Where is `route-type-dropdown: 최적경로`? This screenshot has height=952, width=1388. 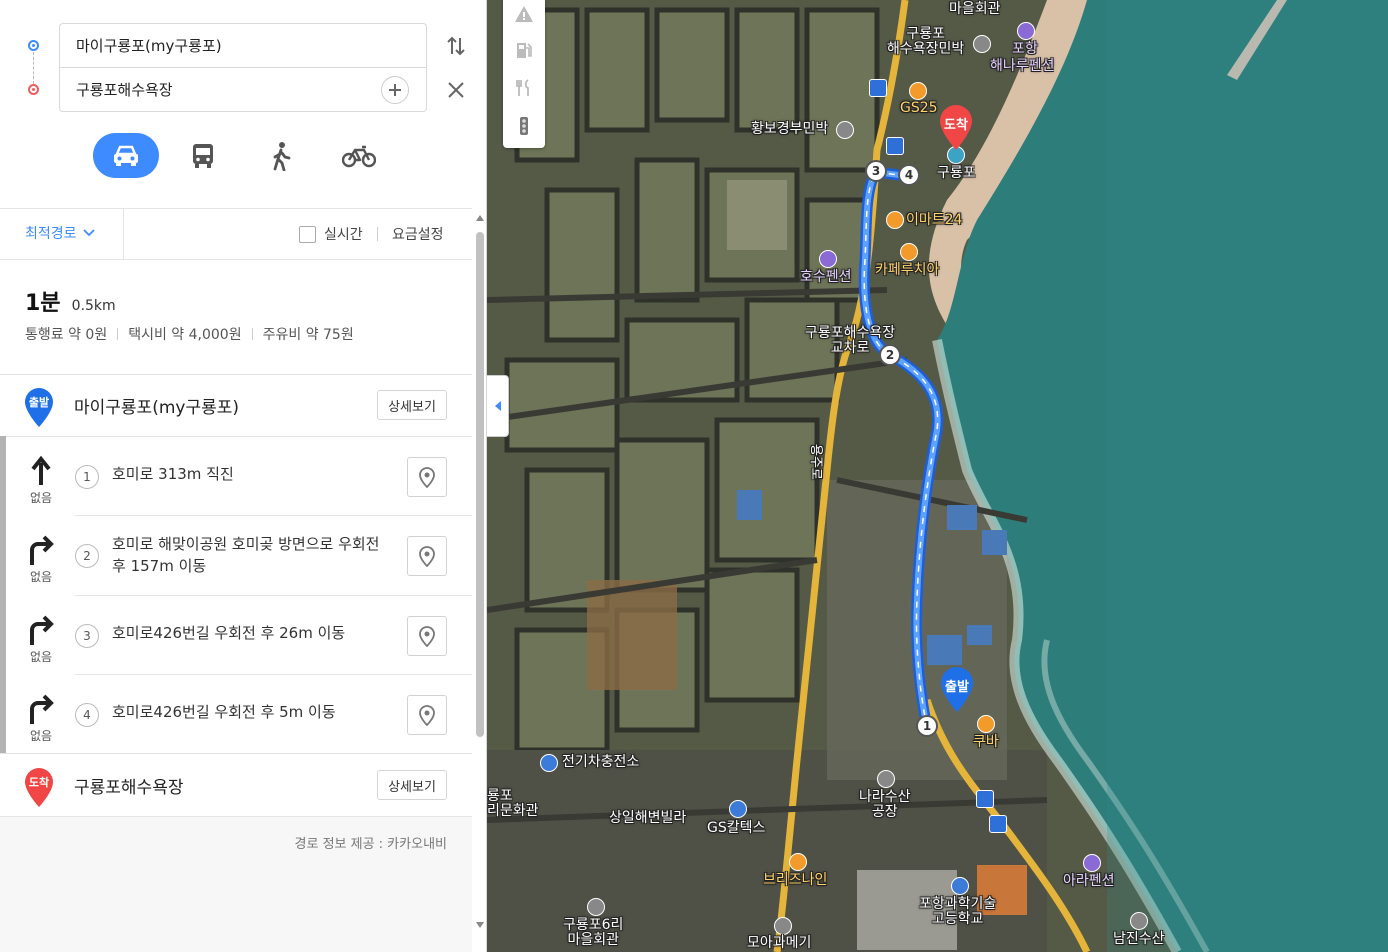
route-type-dropdown: 최적경로 is located at coordinates (60, 233).